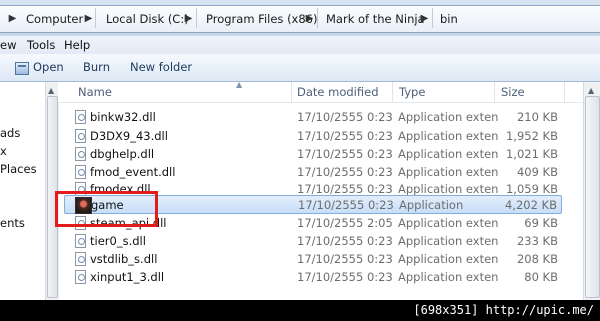  What do you see at coordinates (124, 259) in the screenshot?
I see `file-name: vstdlib_s.dll` at bounding box center [124, 259].